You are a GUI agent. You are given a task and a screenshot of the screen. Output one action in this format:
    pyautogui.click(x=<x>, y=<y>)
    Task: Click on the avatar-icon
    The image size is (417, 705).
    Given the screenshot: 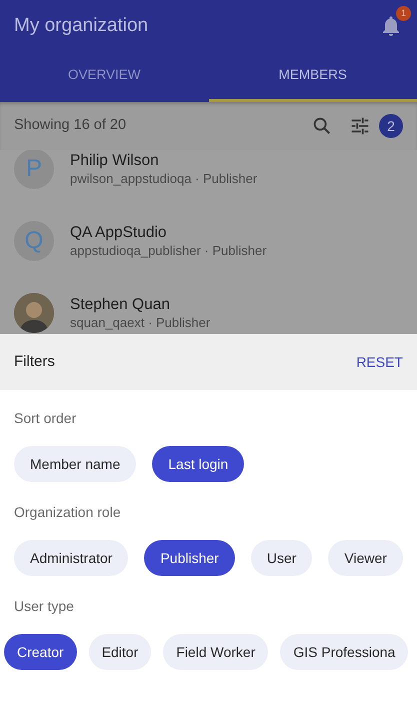 What is the action you would take?
    pyautogui.click(x=34, y=313)
    